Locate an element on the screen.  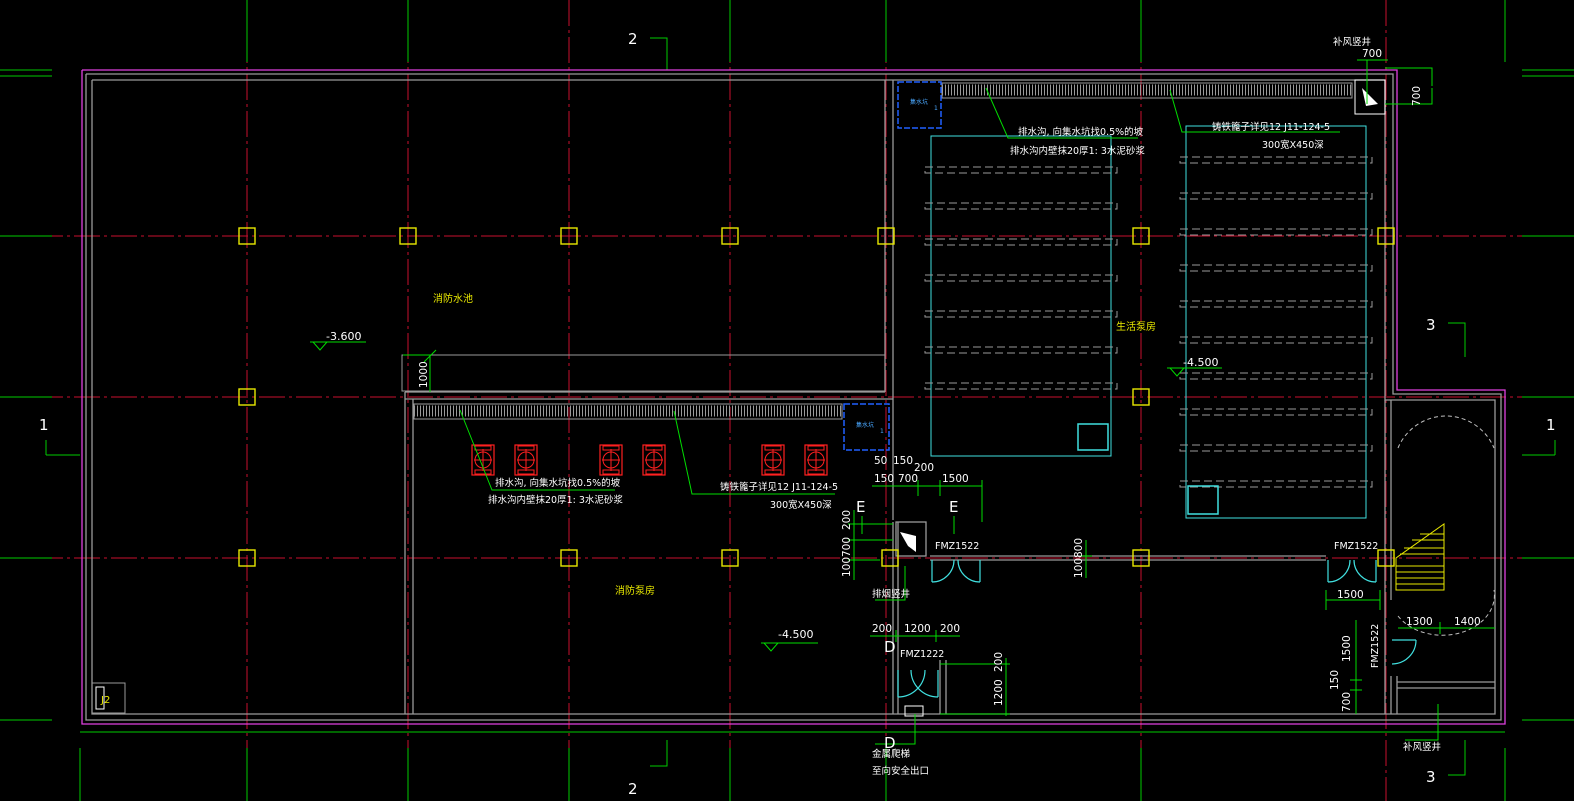
dim-150c: 150 is located at coordinates (1335, 680).